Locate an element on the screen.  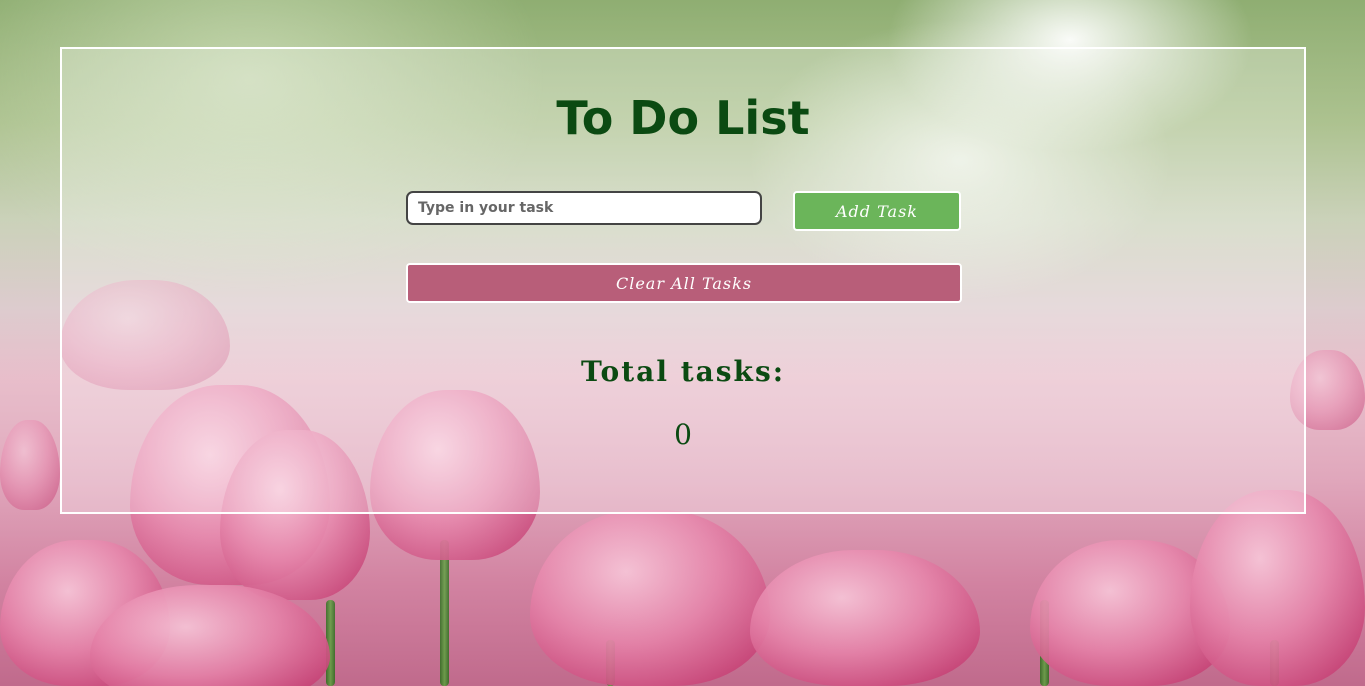
task-input is located at coordinates (584, 208).